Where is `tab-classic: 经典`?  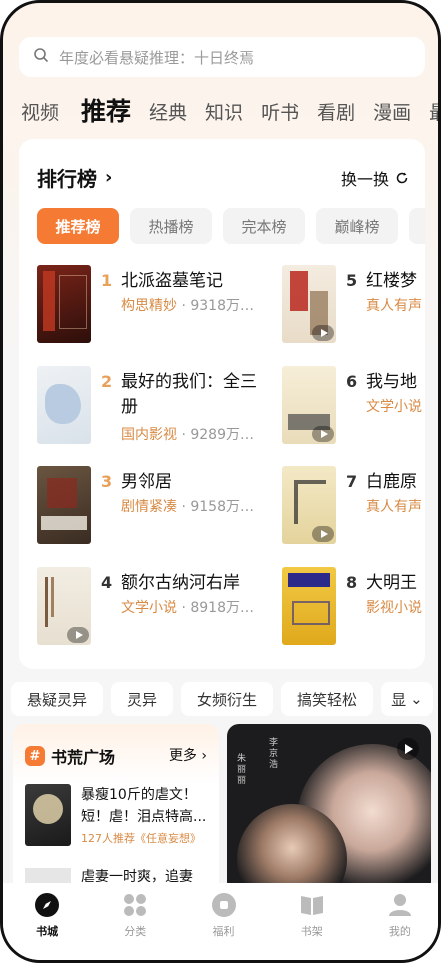 tab-classic: 经典 is located at coordinates (168, 114).